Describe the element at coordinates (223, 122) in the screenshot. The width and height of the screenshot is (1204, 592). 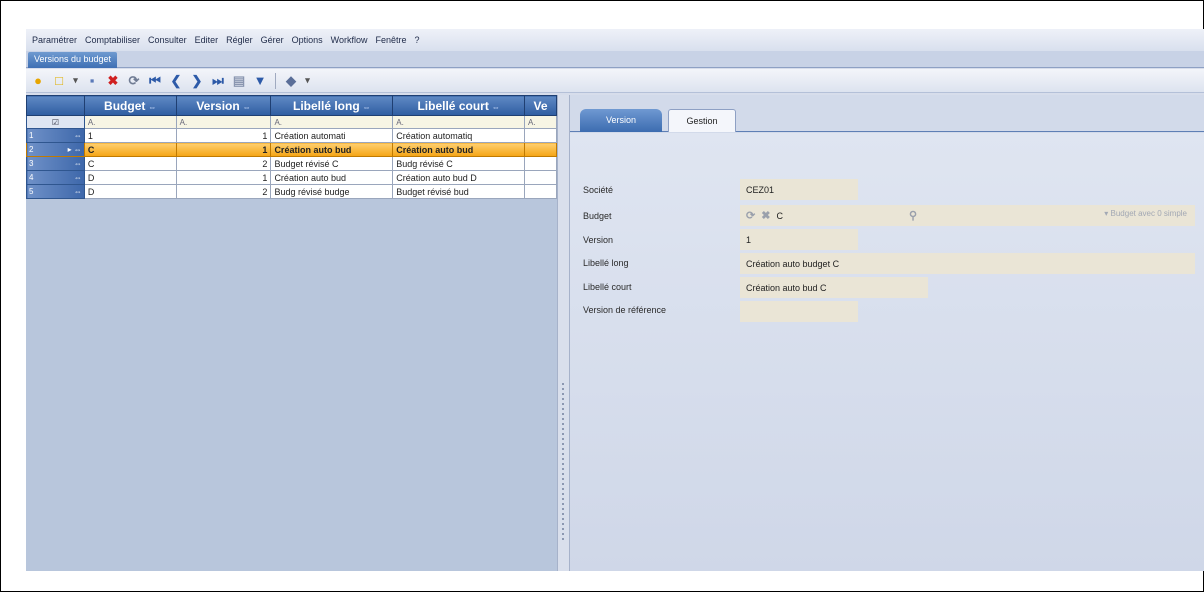
I see `filter-cell-version: A.` at that location.